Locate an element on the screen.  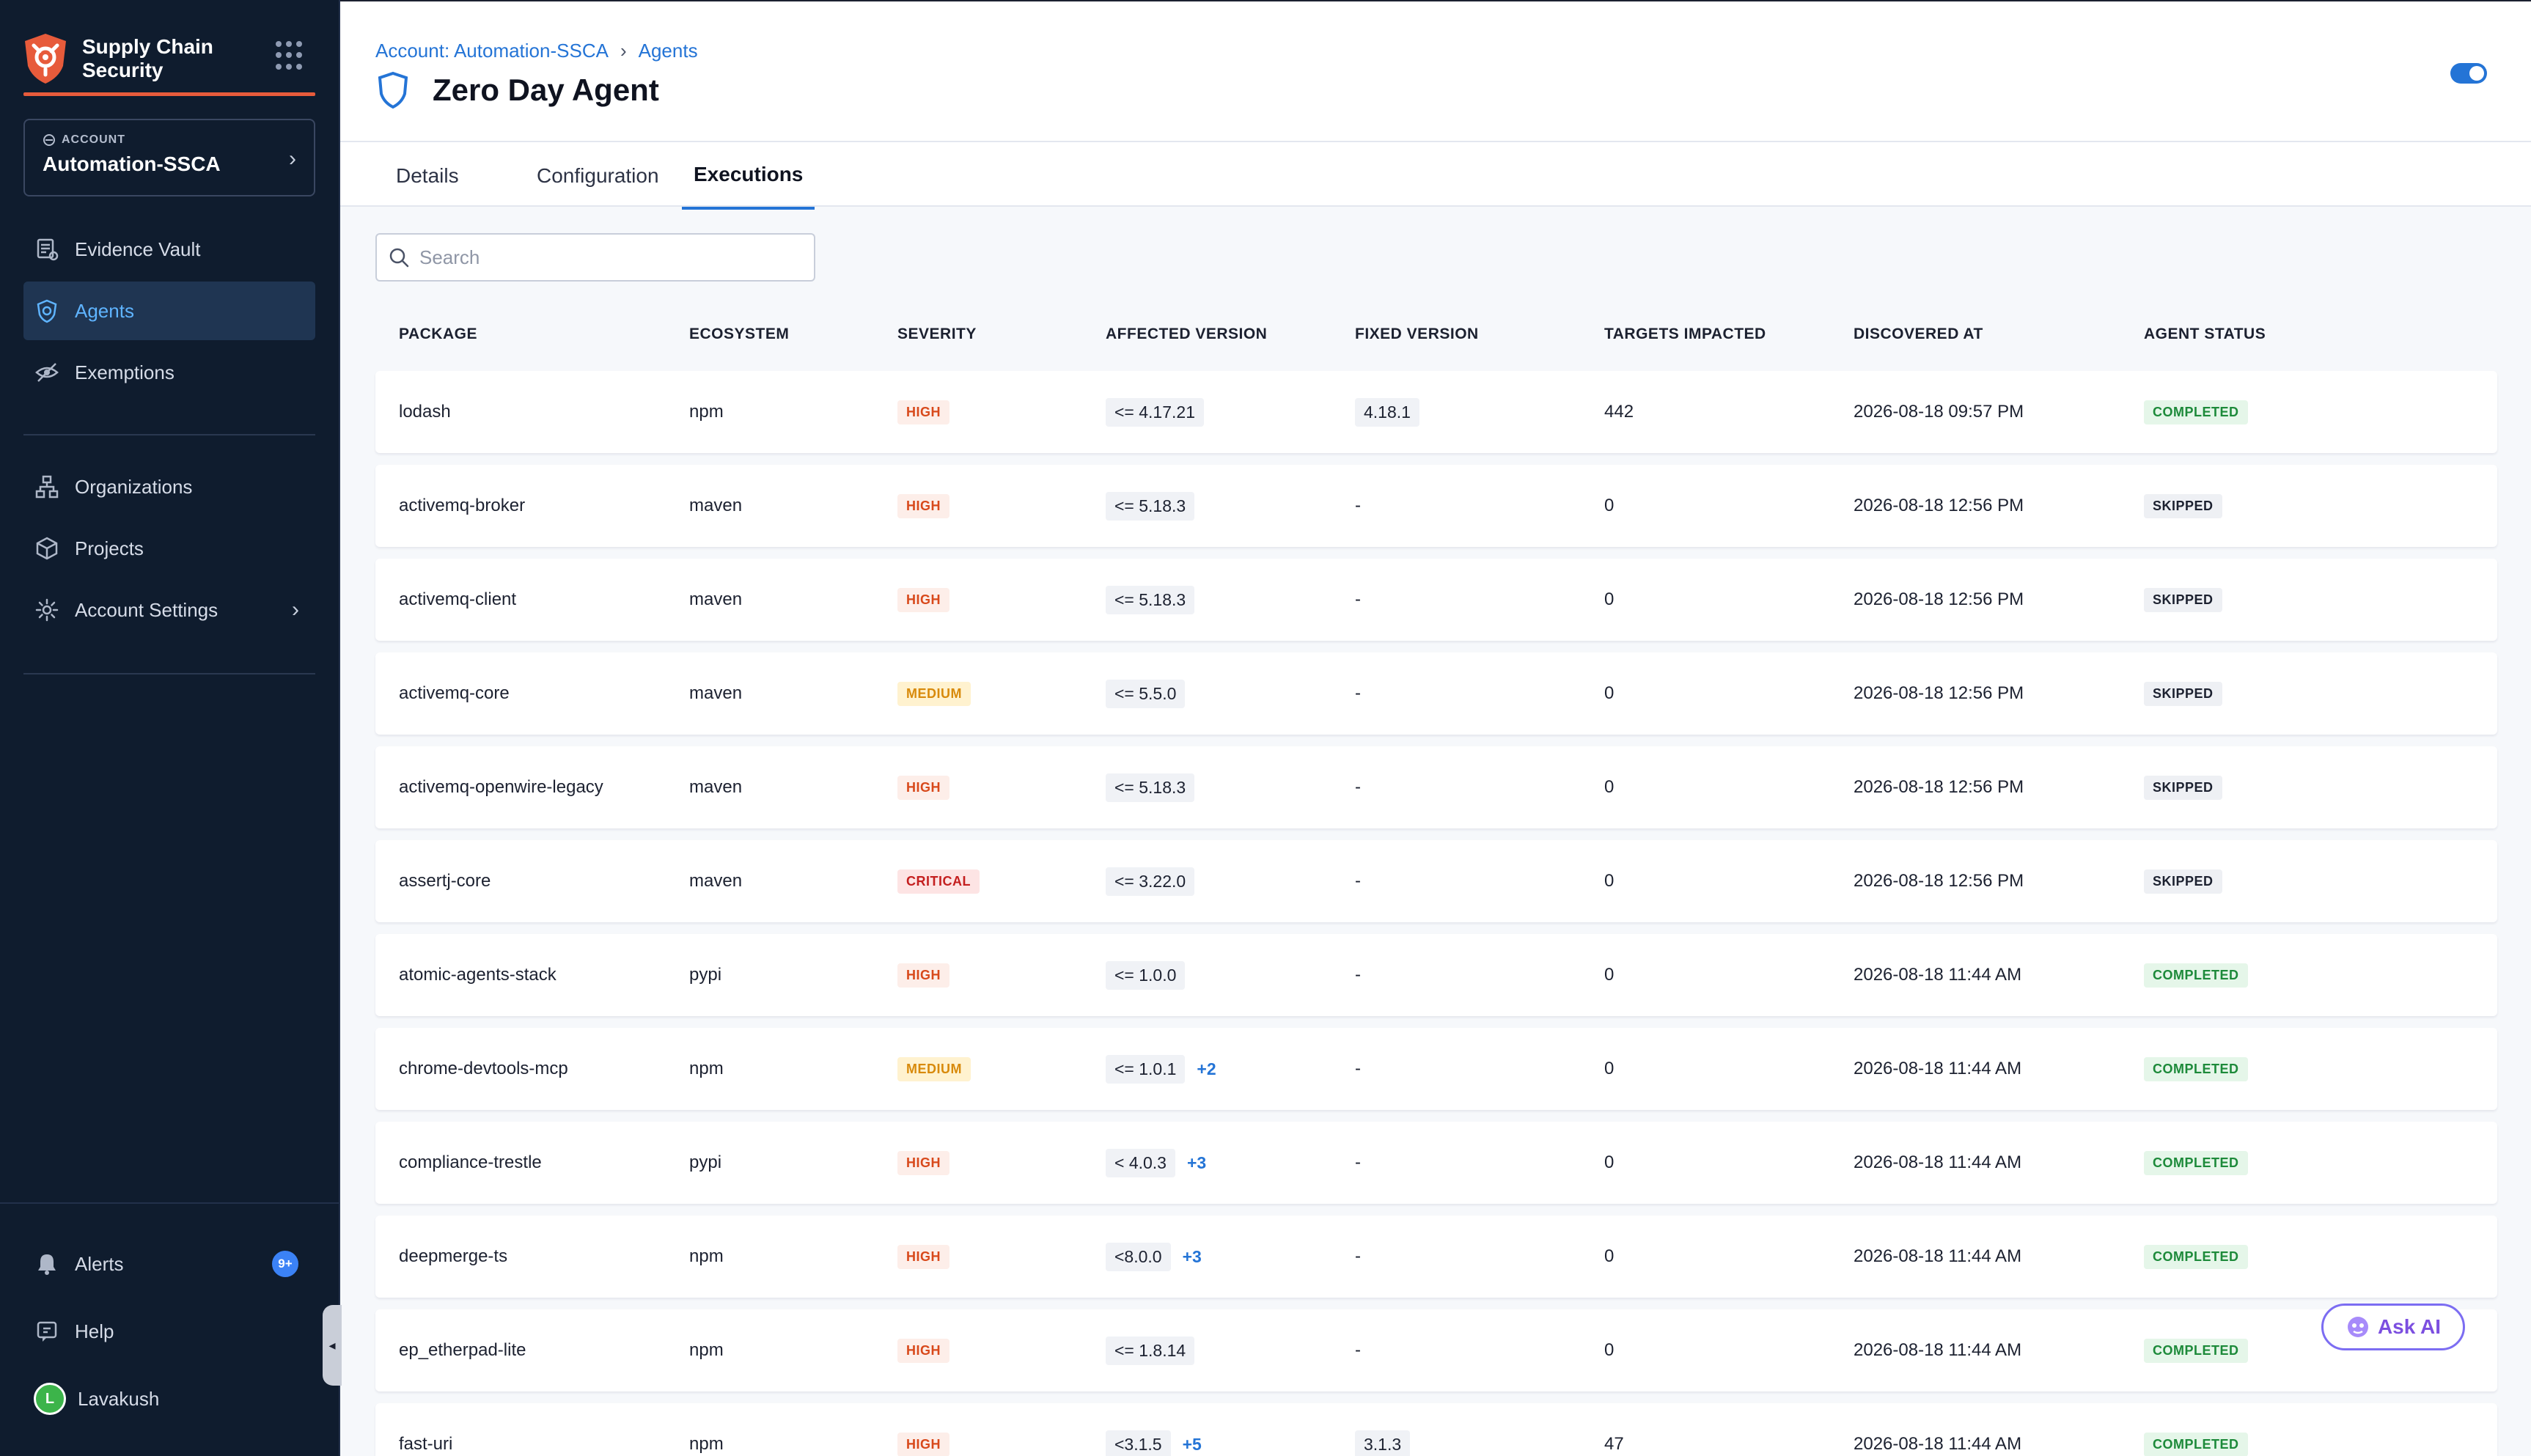
sidebar-item-projects: Projects is located at coordinates (169, 548).